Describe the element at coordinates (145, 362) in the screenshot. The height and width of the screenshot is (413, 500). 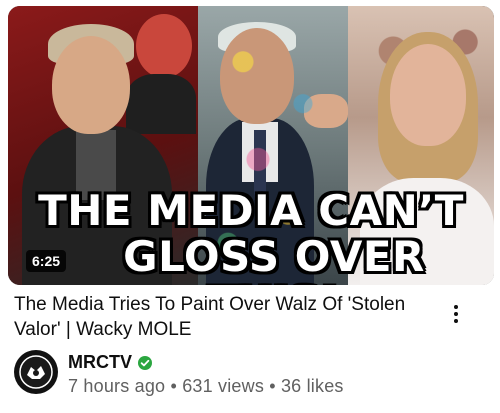
I see `verified-check-icon` at that location.